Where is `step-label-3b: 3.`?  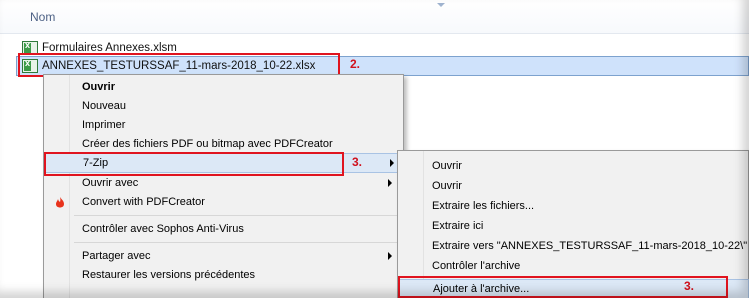 step-label-3b: 3. is located at coordinates (689, 286).